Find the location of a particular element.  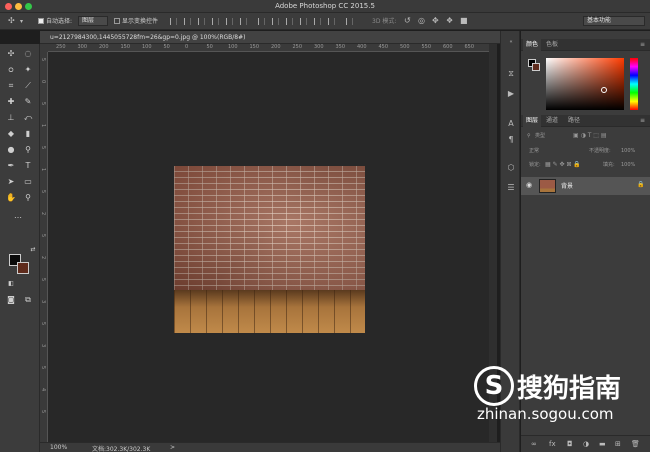

align-hcenter-icon is located at coordinates (229, 21).